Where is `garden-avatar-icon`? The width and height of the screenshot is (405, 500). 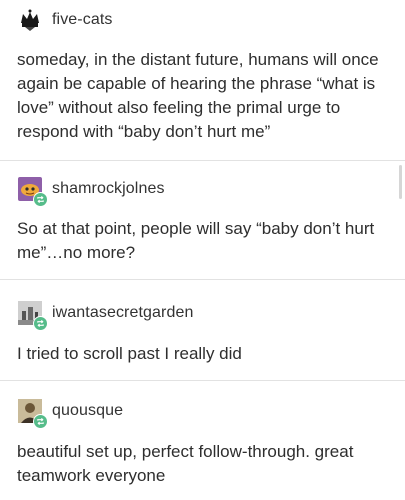 garden-avatar-icon is located at coordinates (33, 316).